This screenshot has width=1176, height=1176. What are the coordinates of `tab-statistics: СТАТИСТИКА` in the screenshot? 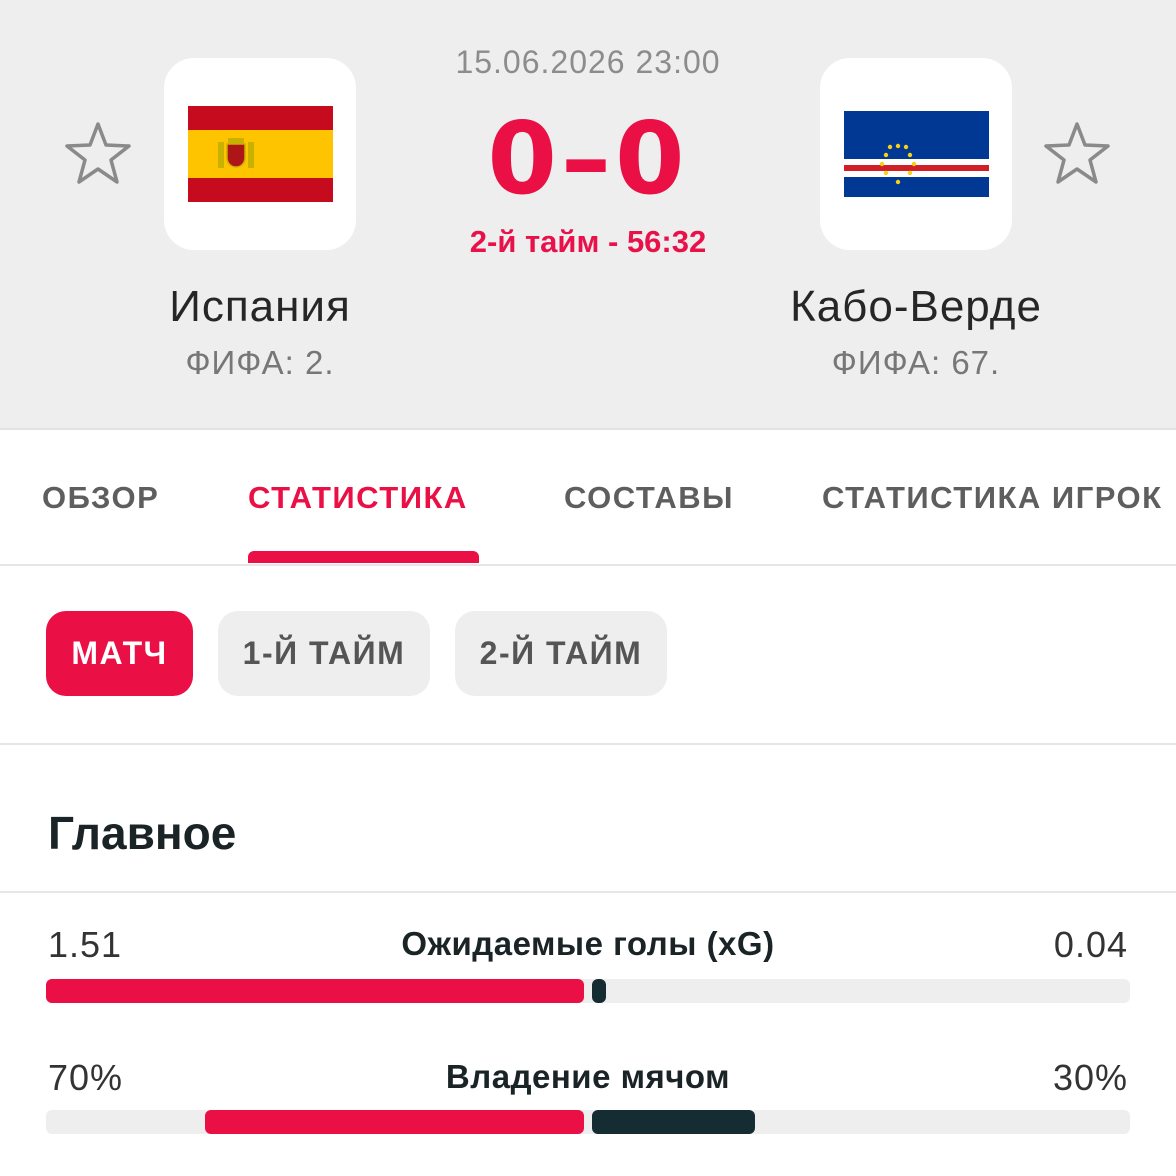 It's located at (358, 498).